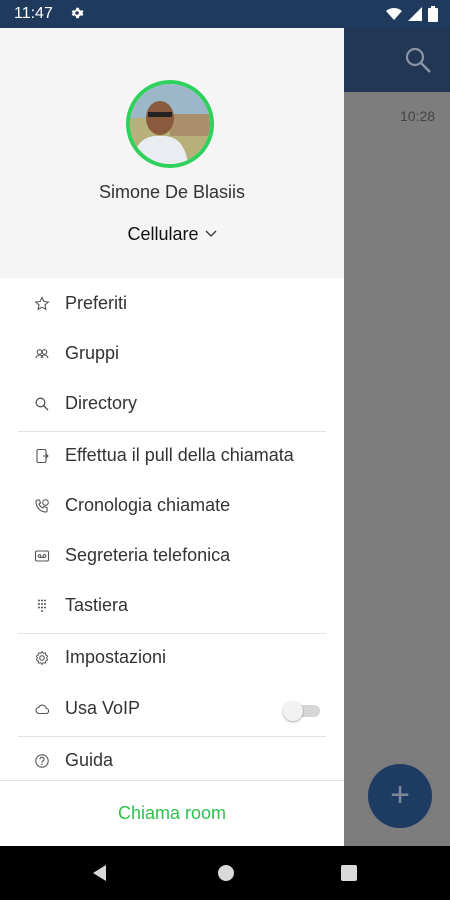  I want to click on menu-item-label: Tastiera, so click(97, 605).